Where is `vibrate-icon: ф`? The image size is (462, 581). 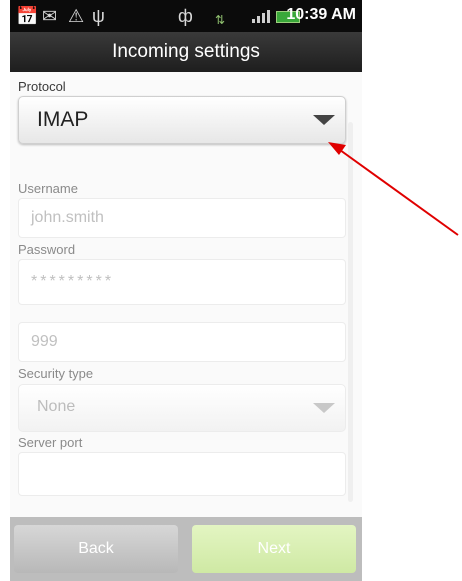
vibrate-icon: ф is located at coordinates (185, 16).